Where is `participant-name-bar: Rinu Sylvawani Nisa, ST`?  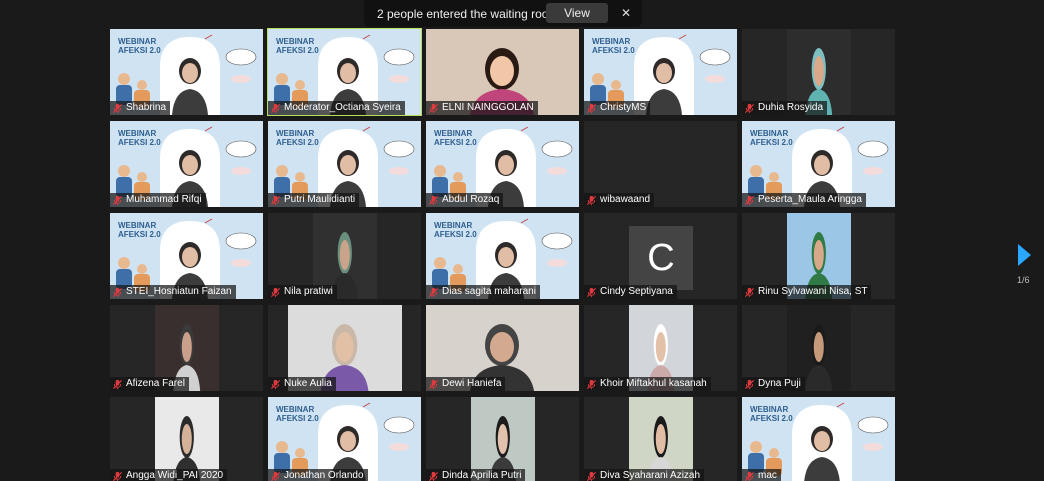
participant-name-bar: Rinu Sylvawani Nisa, ST is located at coordinates (807, 292).